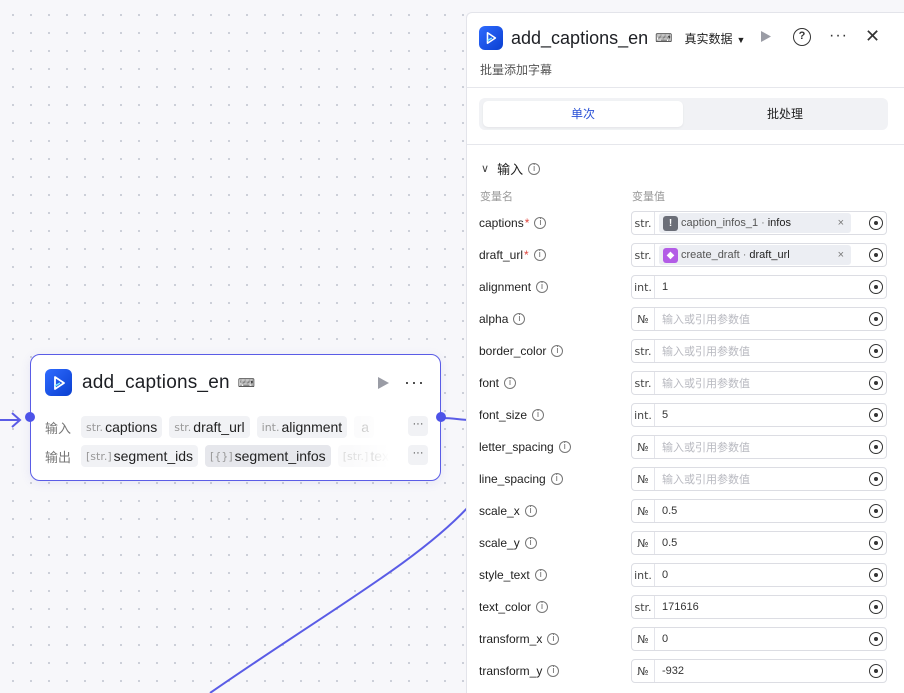 Image resolution: width=904 pixels, height=693 pixels. I want to click on param-value-field: str.! caption_infos_1 · infos ×, so click(759, 223).